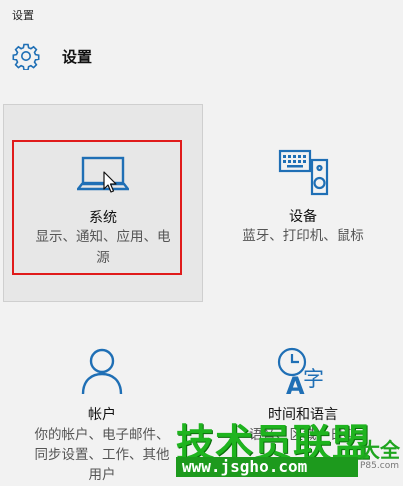  I want to click on laptop-icon, so click(103, 174).